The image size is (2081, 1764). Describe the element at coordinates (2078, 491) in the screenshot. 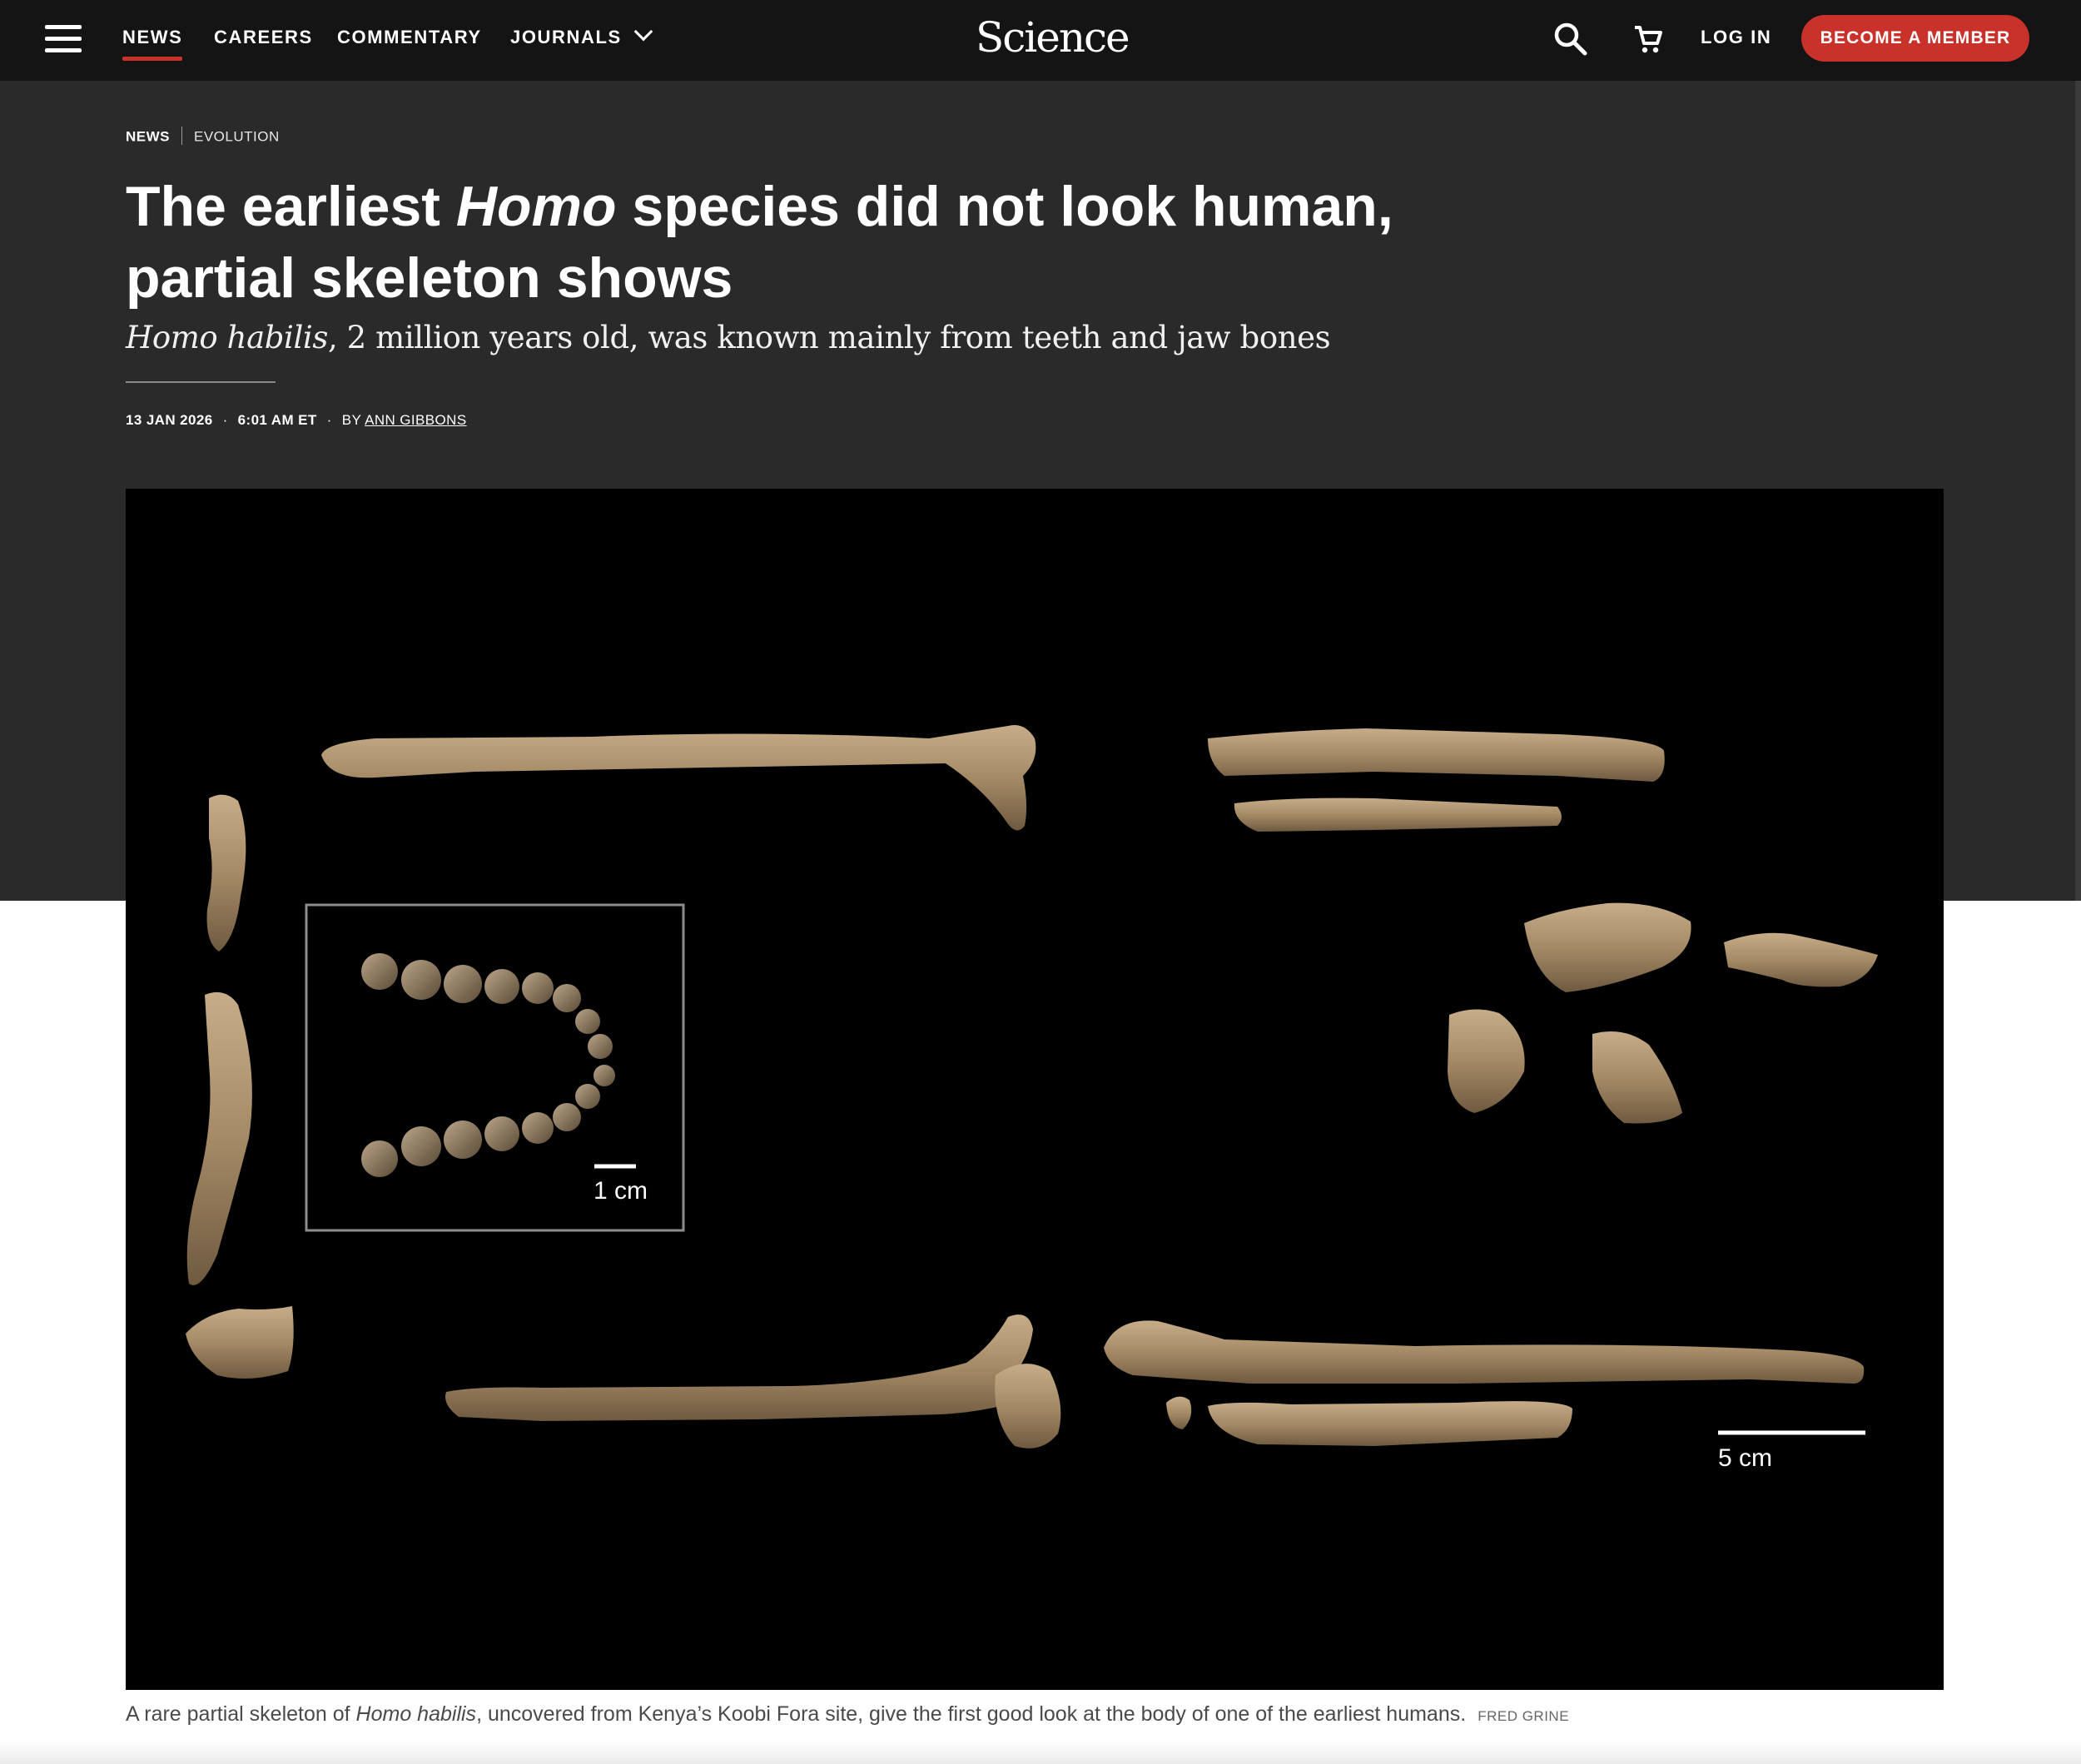

I see `scrollbar` at that location.